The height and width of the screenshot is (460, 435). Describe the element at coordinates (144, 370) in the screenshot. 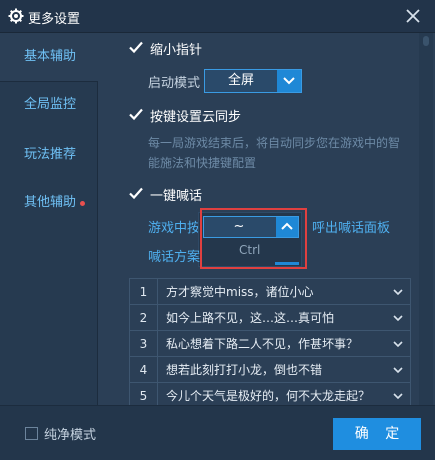

I see `phrase-number: 4` at that location.